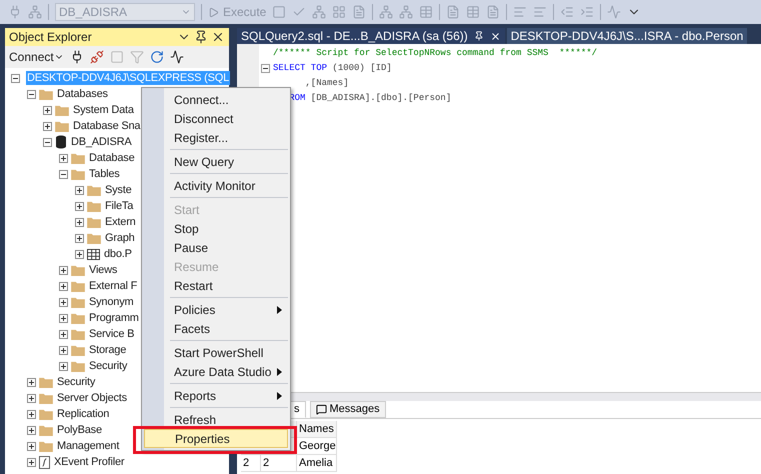  Describe the element at coordinates (92, 398) in the screenshot. I see `tree-item: Server Objects` at that location.